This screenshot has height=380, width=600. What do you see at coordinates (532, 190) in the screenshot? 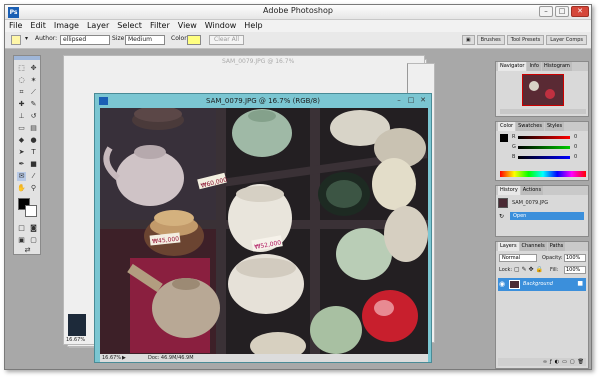
I see `tab-actions: Actions` at bounding box center [532, 190].